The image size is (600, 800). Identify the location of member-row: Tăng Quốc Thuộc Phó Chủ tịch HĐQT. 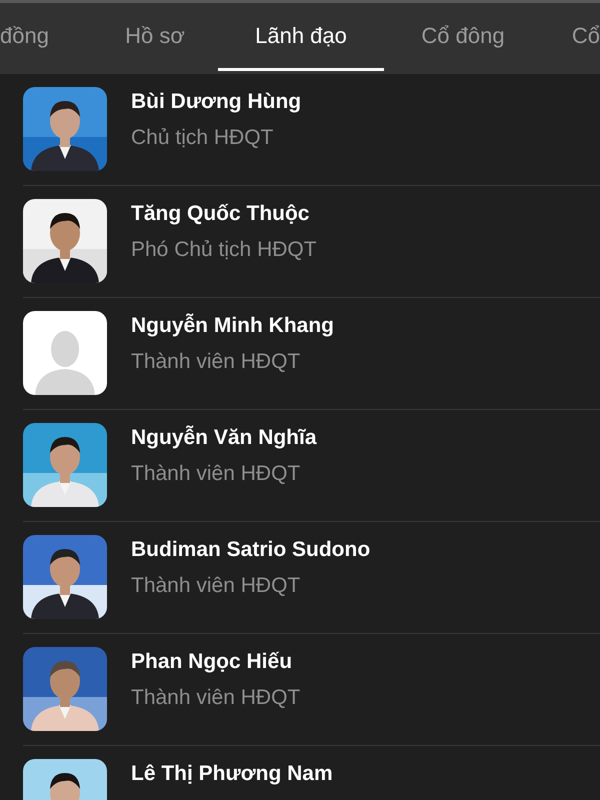
(311, 242).